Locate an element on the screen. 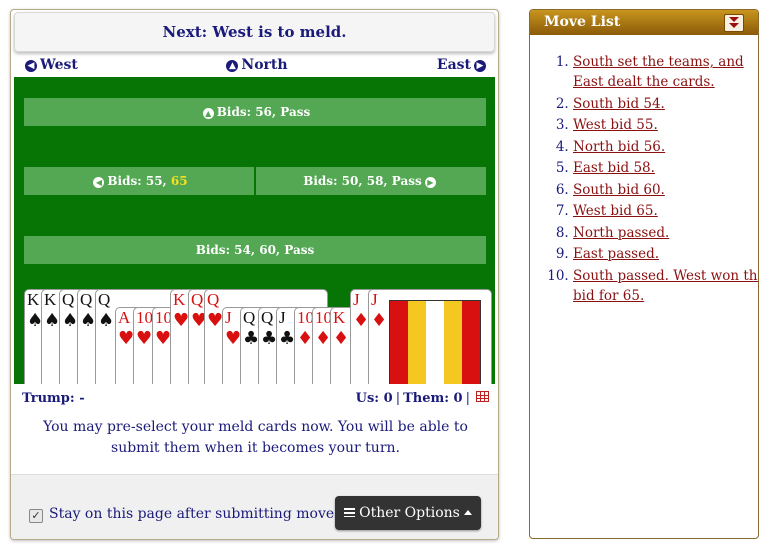  move-link: South bid 54. is located at coordinates (619, 104).